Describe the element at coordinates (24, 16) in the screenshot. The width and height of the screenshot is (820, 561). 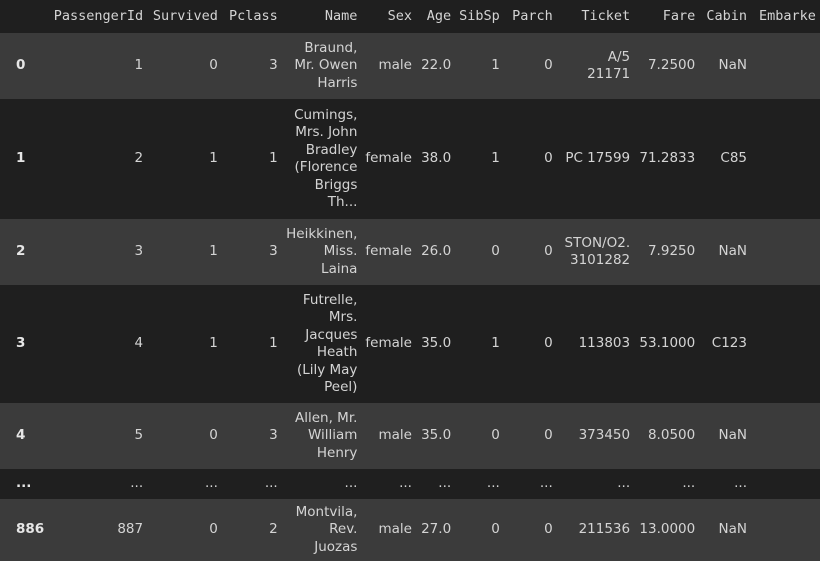
I see `index-header` at that location.